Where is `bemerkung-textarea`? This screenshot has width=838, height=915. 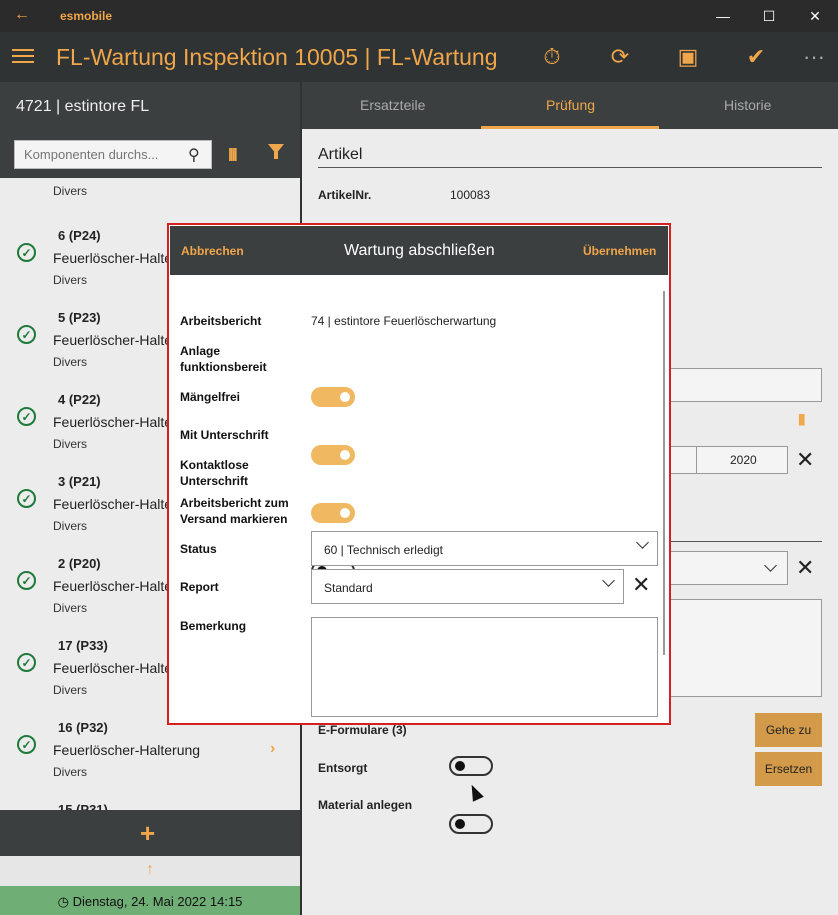 bemerkung-textarea is located at coordinates (484, 667).